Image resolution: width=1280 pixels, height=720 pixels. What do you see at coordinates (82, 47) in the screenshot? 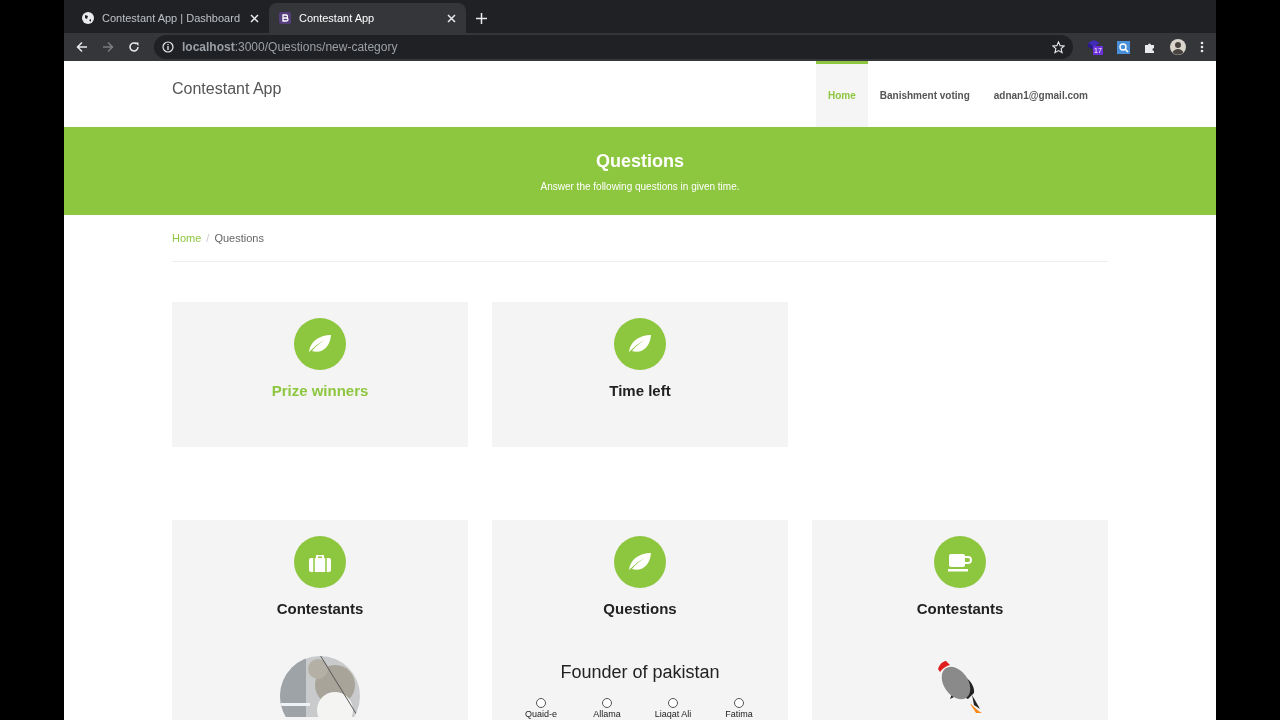
I see `back-icon` at bounding box center [82, 47].